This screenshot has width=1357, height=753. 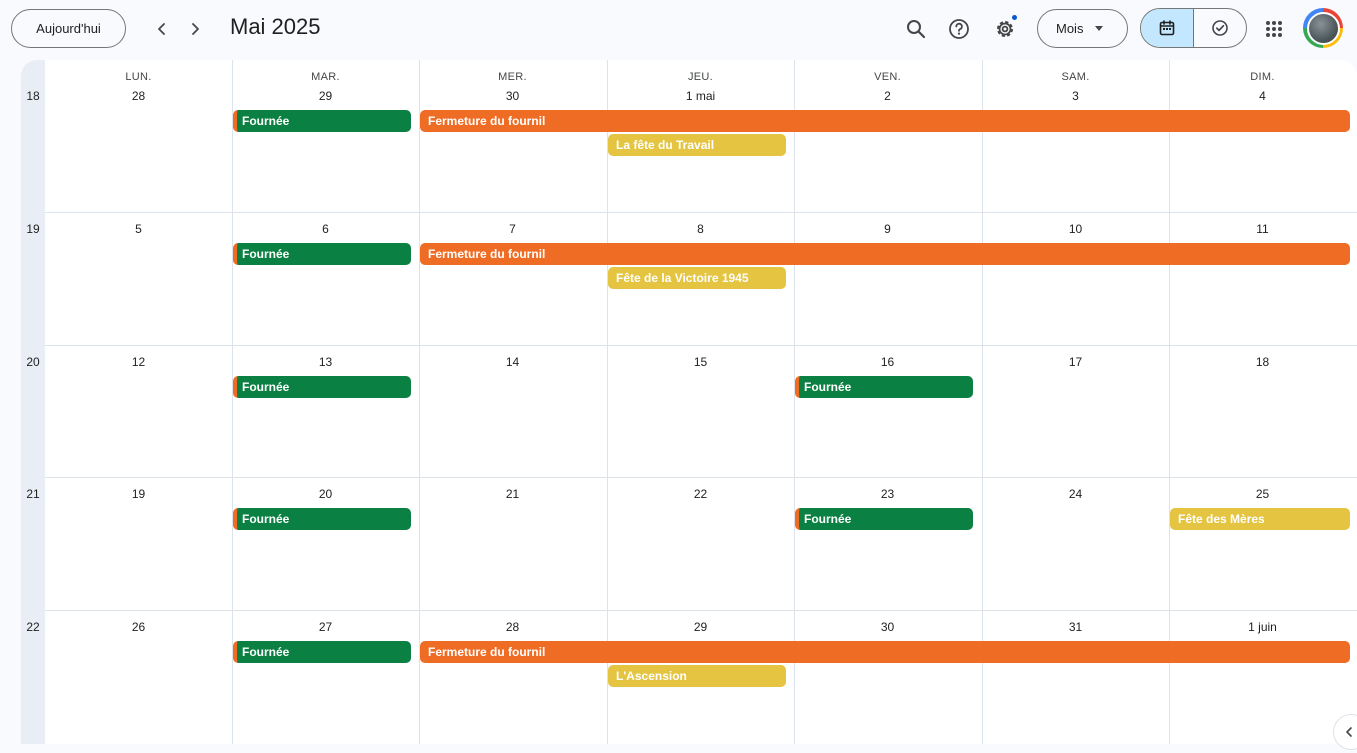 What do you see at coordinates (1075, 362) in the screenshot?
I see `day-number: 17` at bounding box center [1075, 362].